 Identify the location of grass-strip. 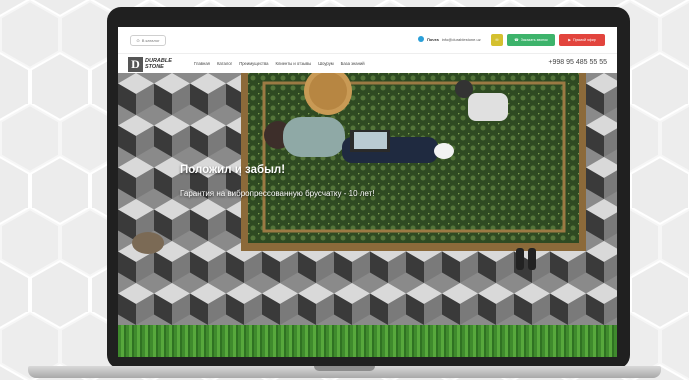
(367, 341).